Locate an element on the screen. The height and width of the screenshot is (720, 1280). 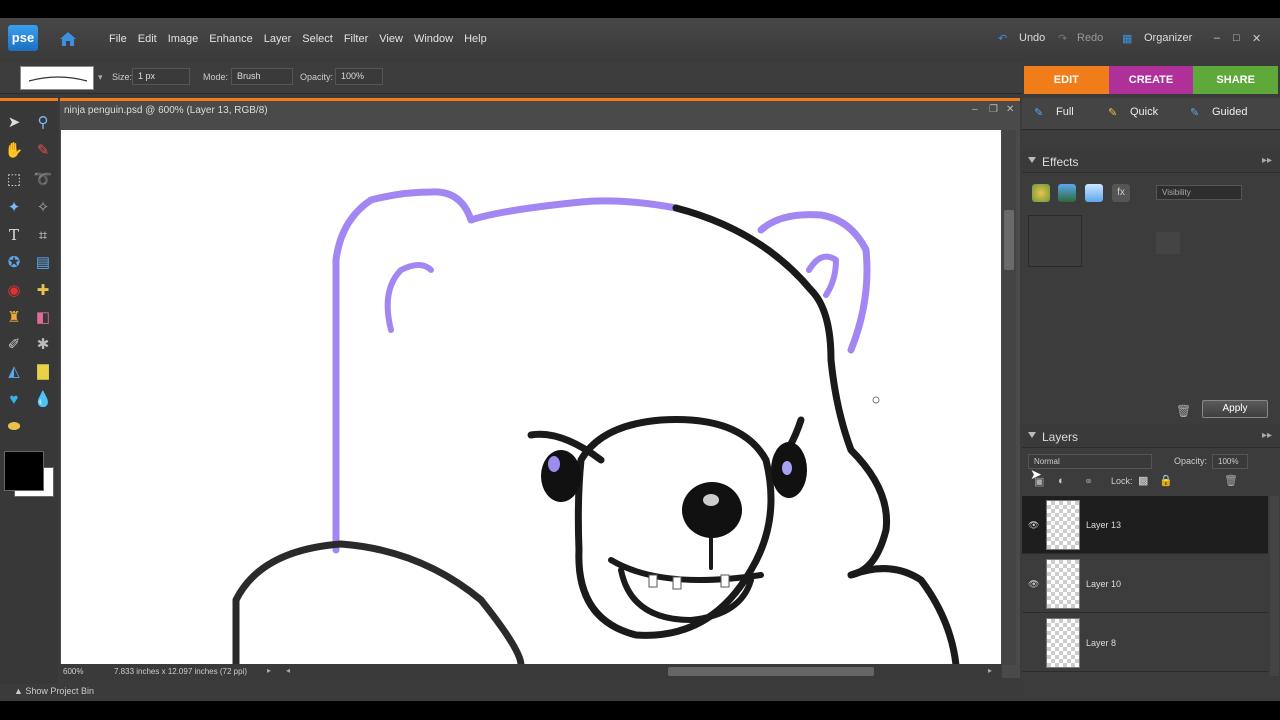
info-menu-icon: ▸ is located at coordinates (269, 670).